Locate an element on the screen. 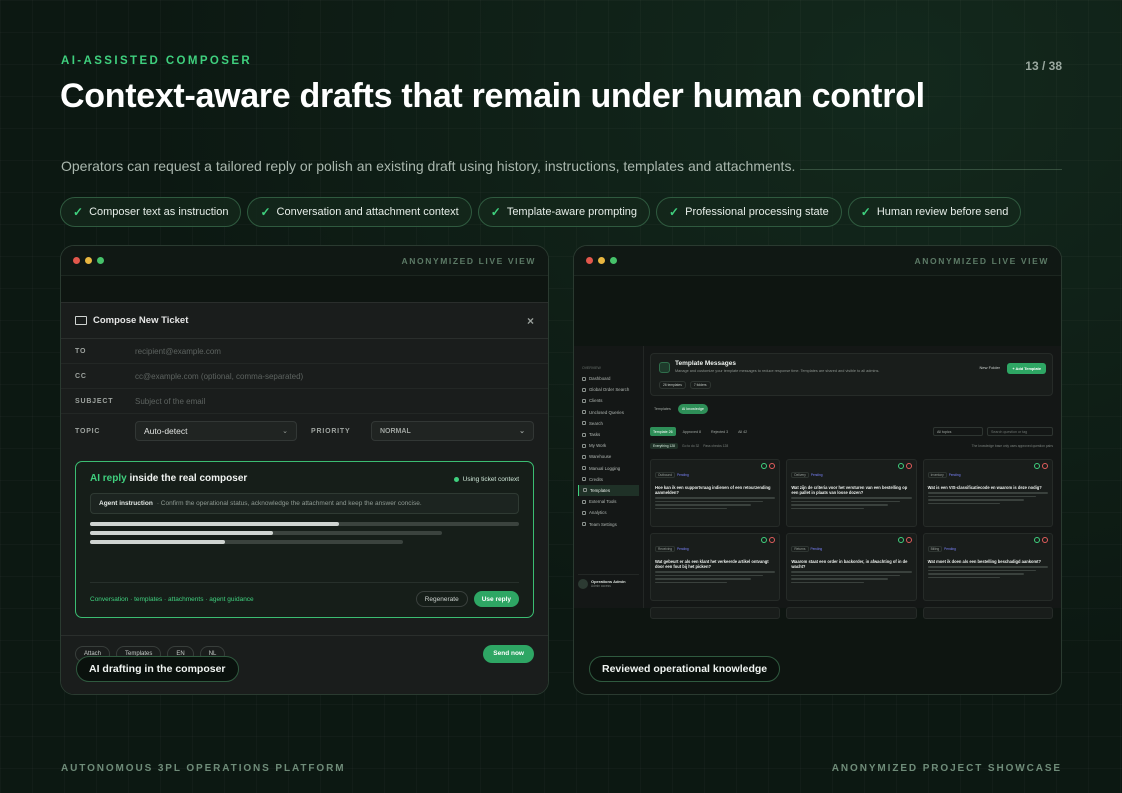  count-chip: Go to do 32 is located at coordinates (690, 446).